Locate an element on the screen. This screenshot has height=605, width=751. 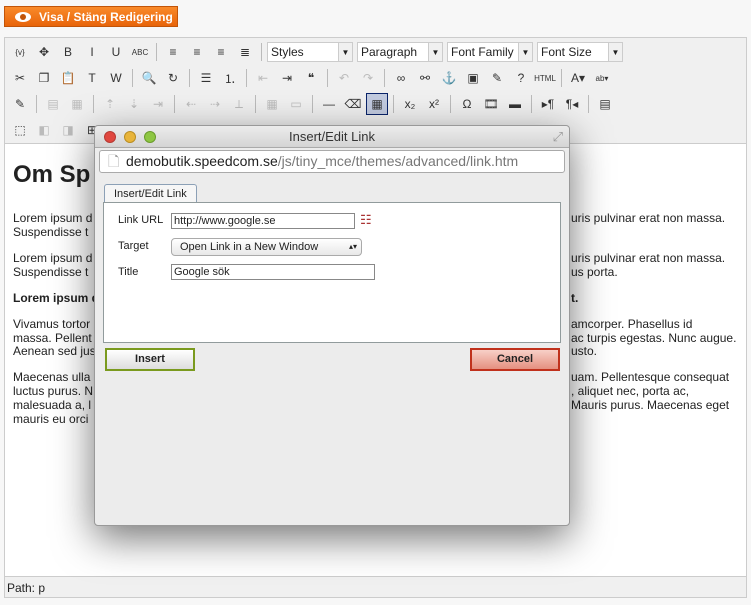
element-path: Path: p is located at coordinates (26, 588).